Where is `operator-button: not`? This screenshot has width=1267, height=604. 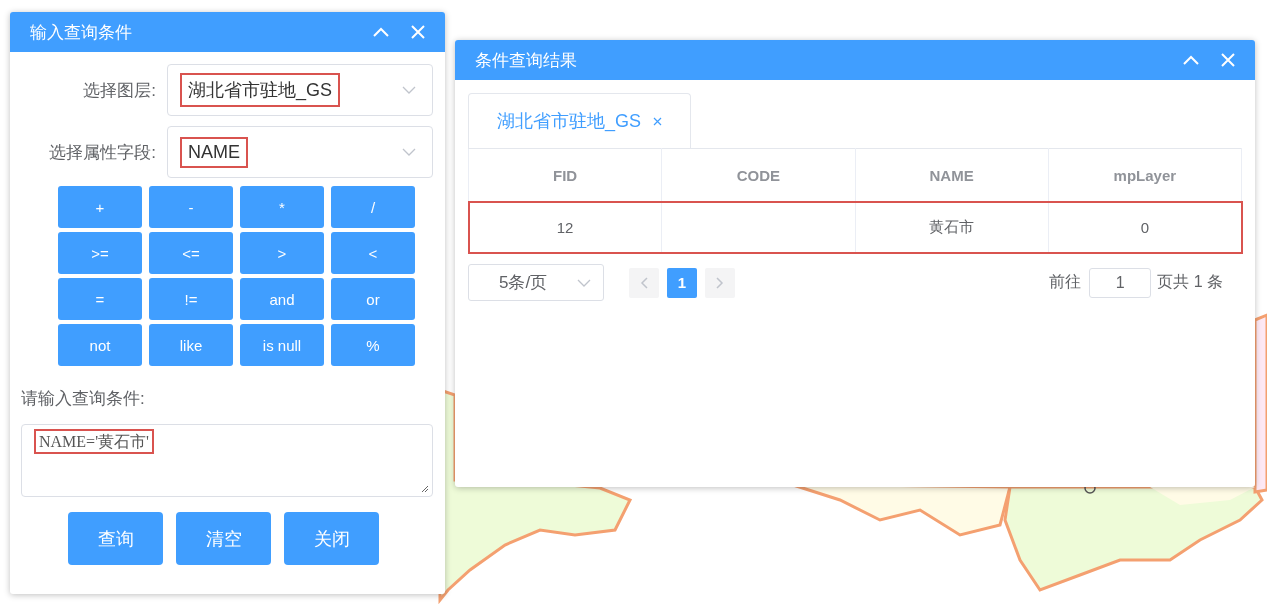 operator-button: not is located at coordinates (100, 345).